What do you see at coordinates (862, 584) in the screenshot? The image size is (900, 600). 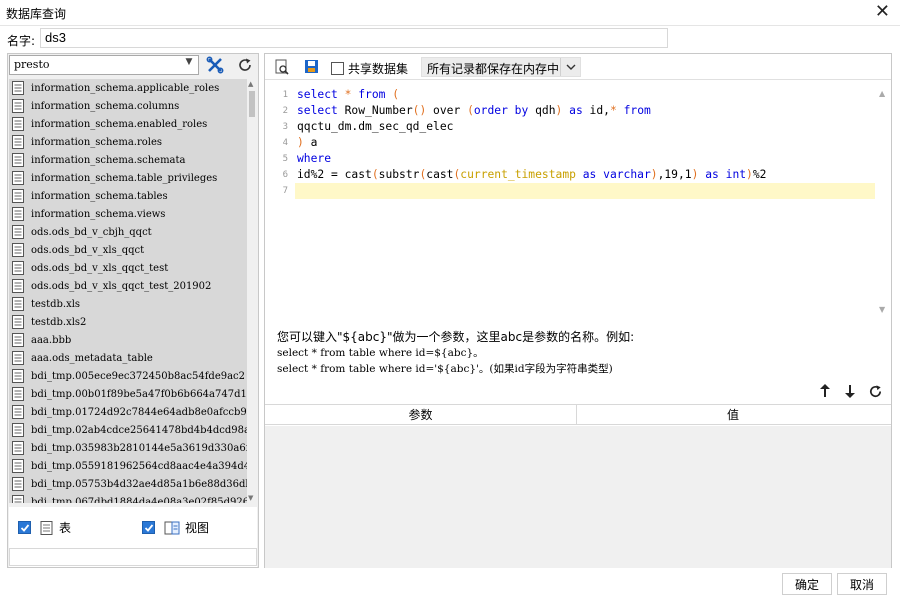 I see `cancel-button: 取消` at bounding box center [862, 584].